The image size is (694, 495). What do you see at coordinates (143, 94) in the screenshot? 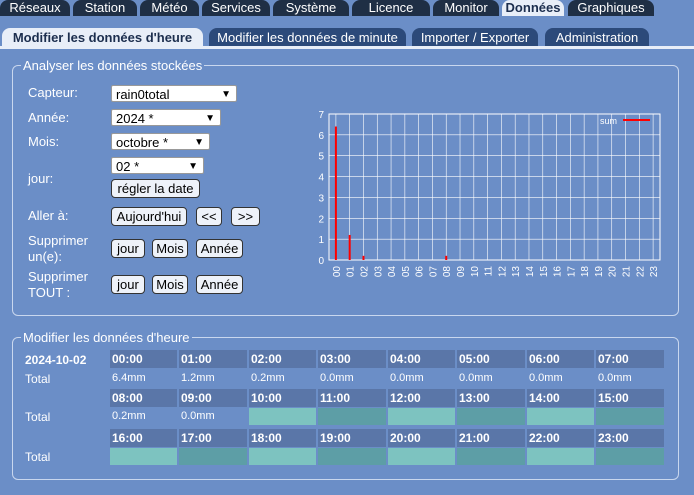
I see `capteur-value: rain0total` at bounding box center [143, 94].